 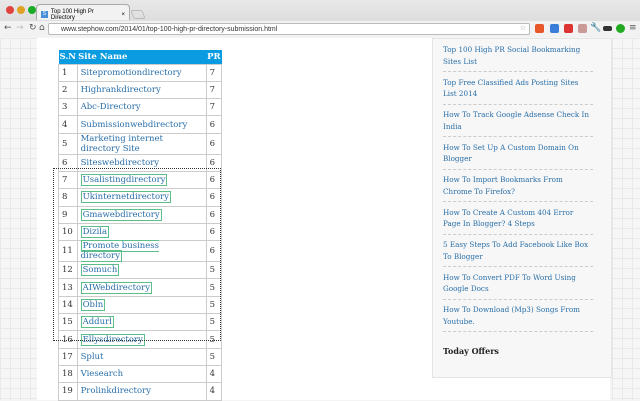 What do you see at coordinates (68, 124) in the screenshot?
I see `row-number: 4` at bounding box center [68, 124].